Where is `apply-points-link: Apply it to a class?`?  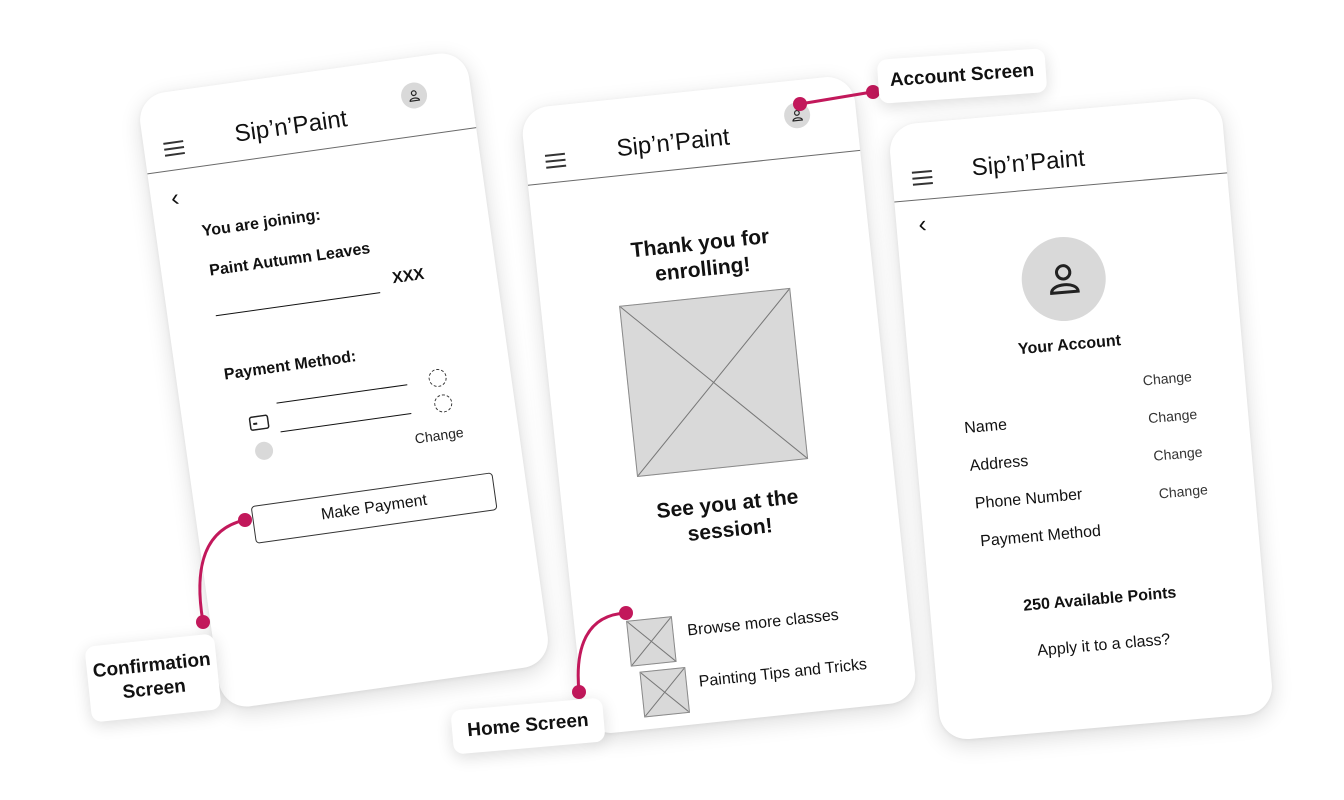 apply-points-link: Apply it to a class? is located at coordinates (1103, 645).